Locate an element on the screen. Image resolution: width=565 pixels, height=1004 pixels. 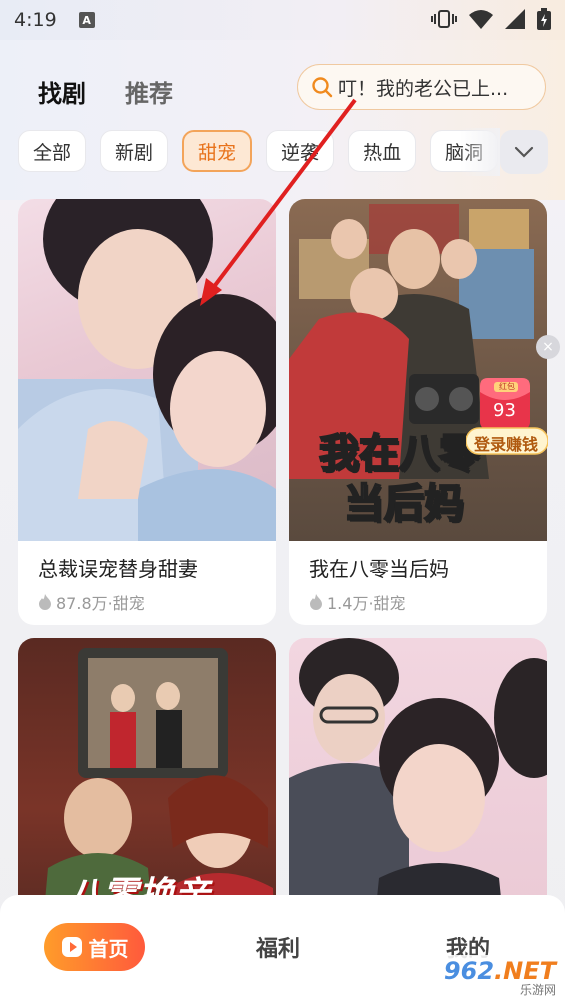
watermark-brand-b: .NET is located at coordinates (525, 970).